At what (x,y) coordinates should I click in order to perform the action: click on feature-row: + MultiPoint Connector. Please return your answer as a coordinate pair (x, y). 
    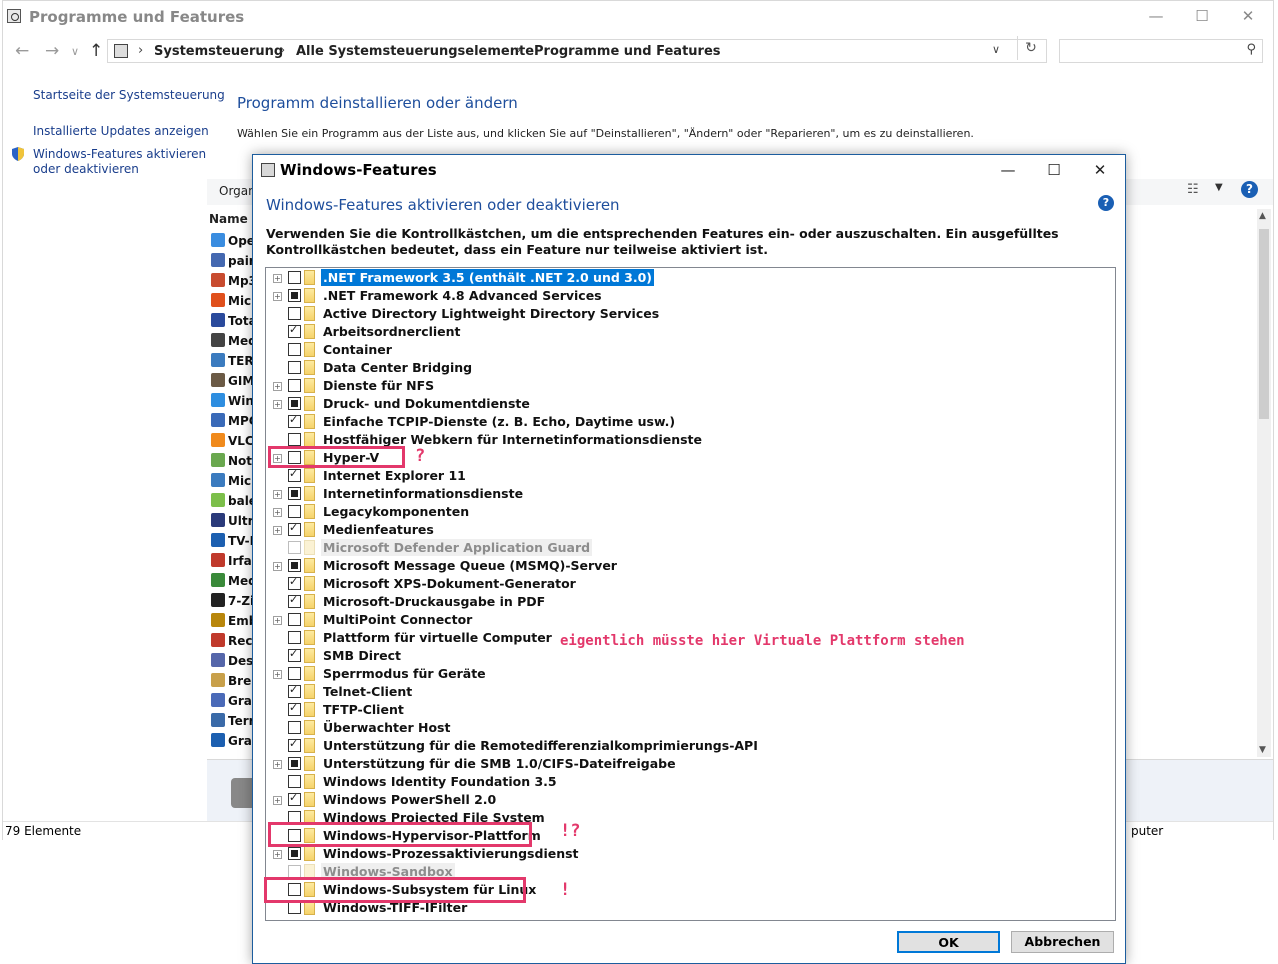
    Looking at the image, I should click on (686, 620).